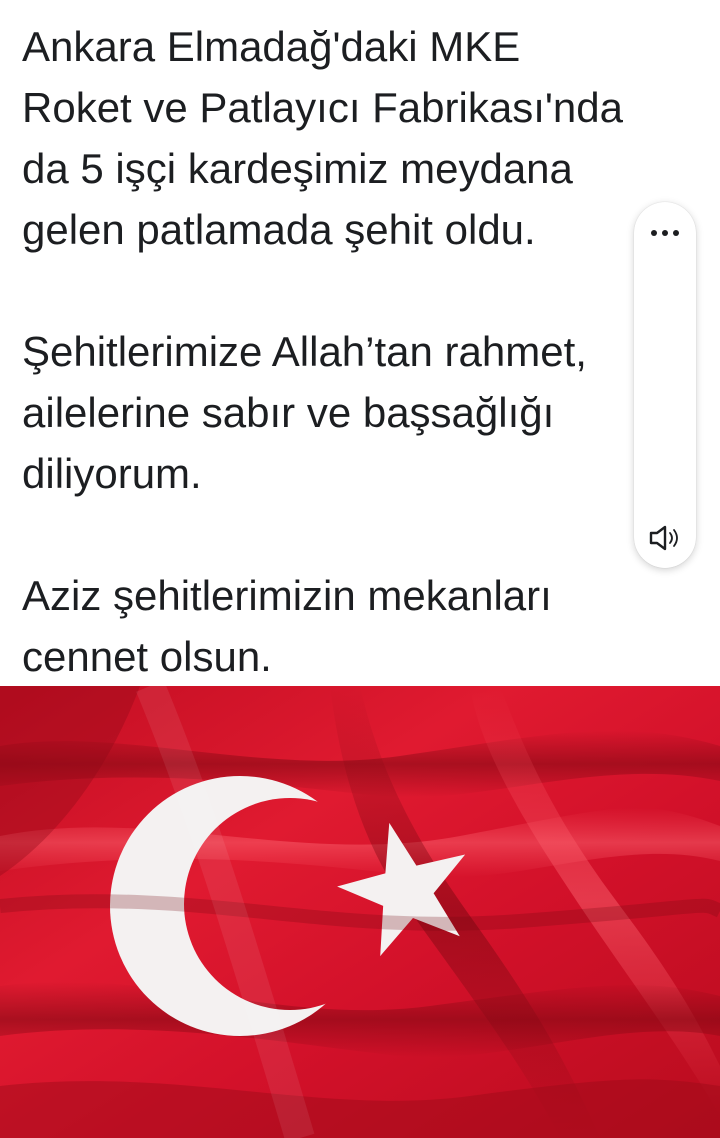 This screenshot has width=720, height=1138. I want to click on post-text-line: da 5 işçi kardeşimiz meydana, so click(297, 168).